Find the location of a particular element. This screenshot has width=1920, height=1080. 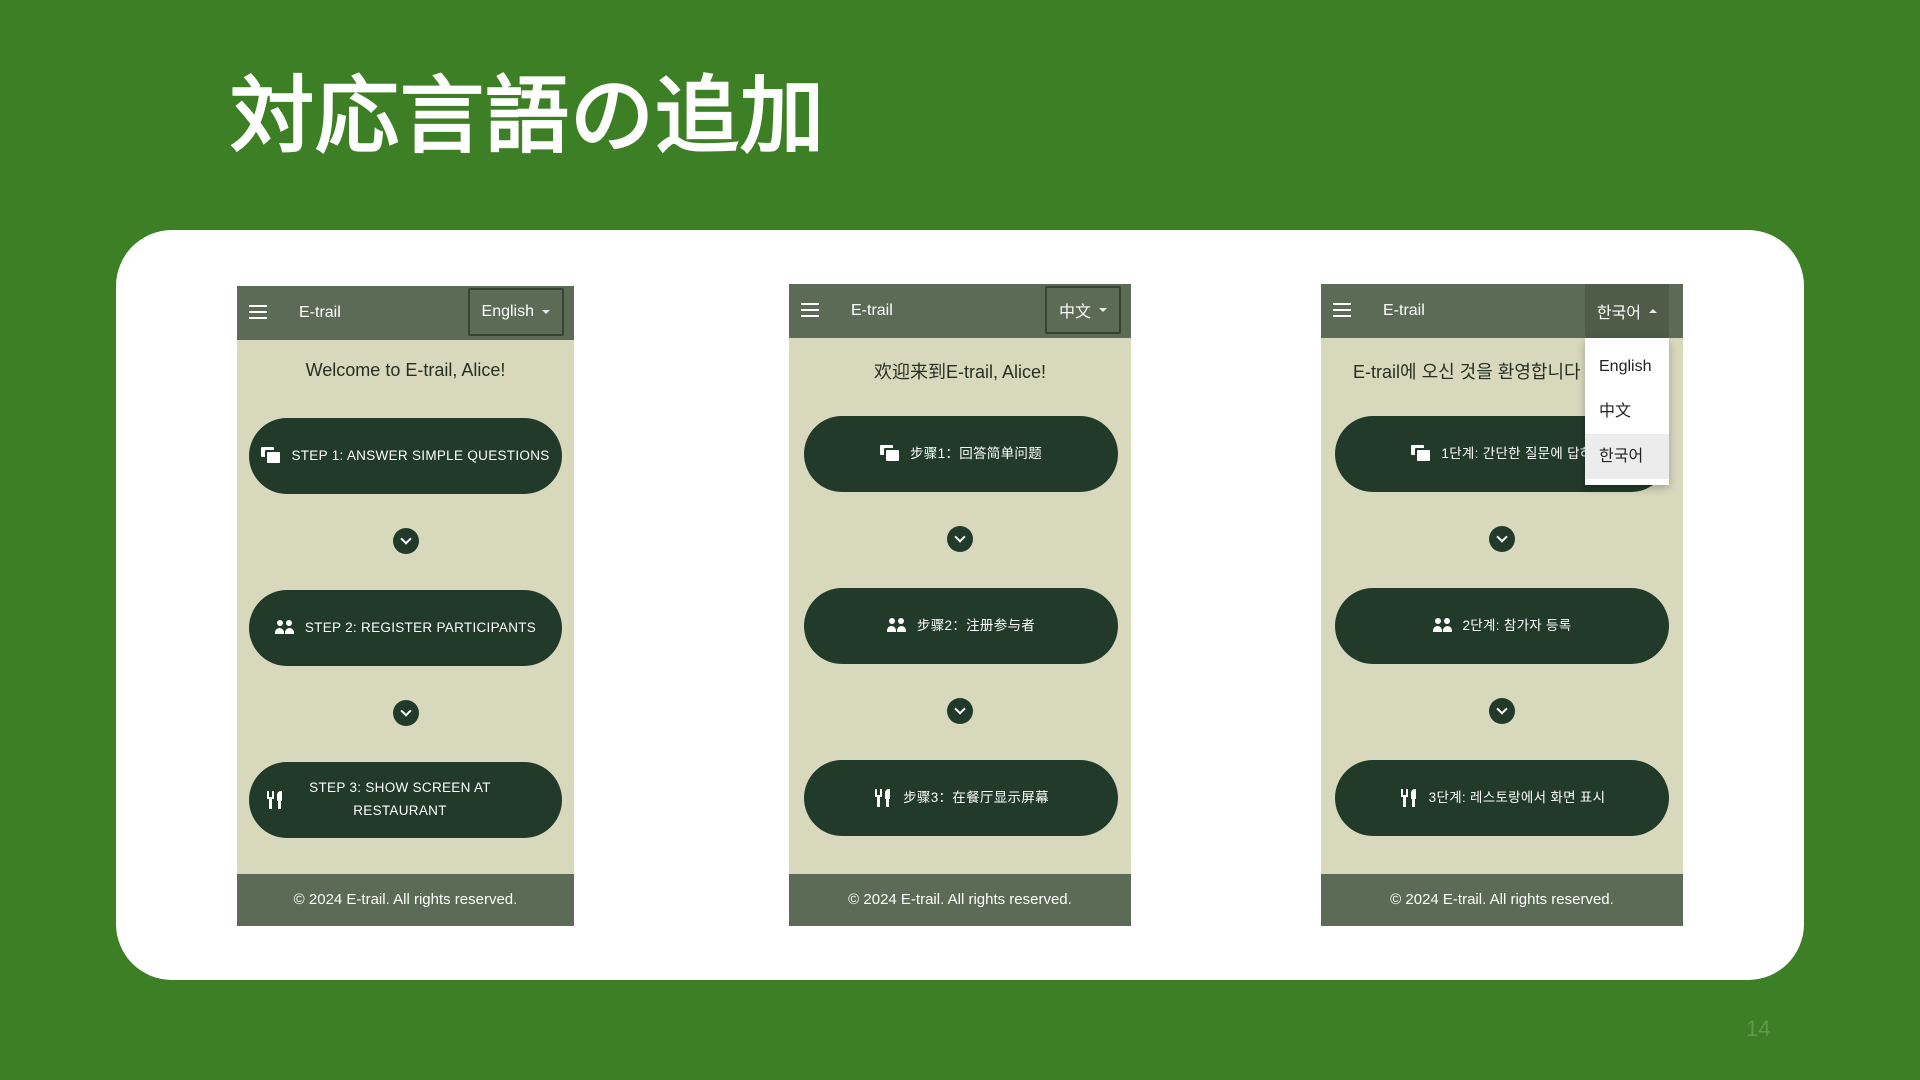

app-bar: E-trail 中文 is located at coordinates (960, 311).